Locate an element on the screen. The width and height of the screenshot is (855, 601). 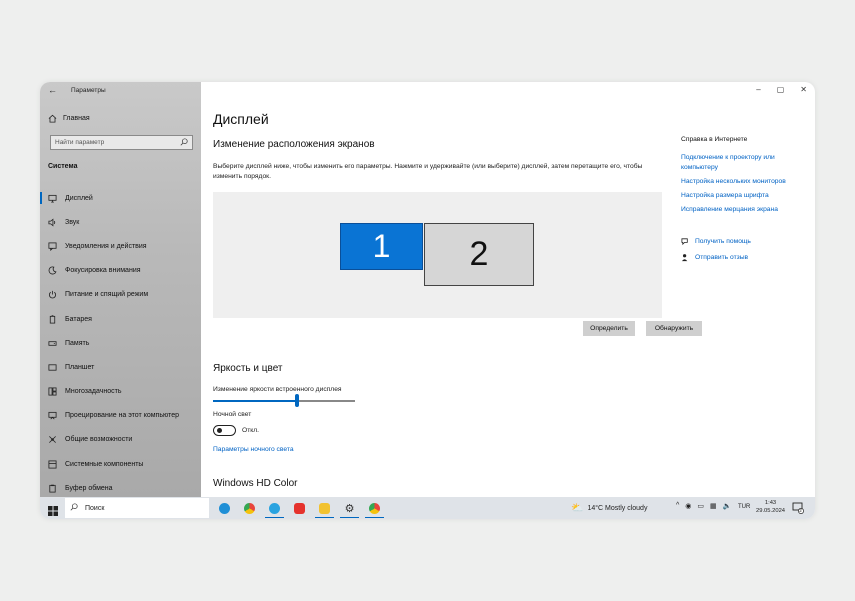
page-title: Дисплей is located at coordinates (241, 119).